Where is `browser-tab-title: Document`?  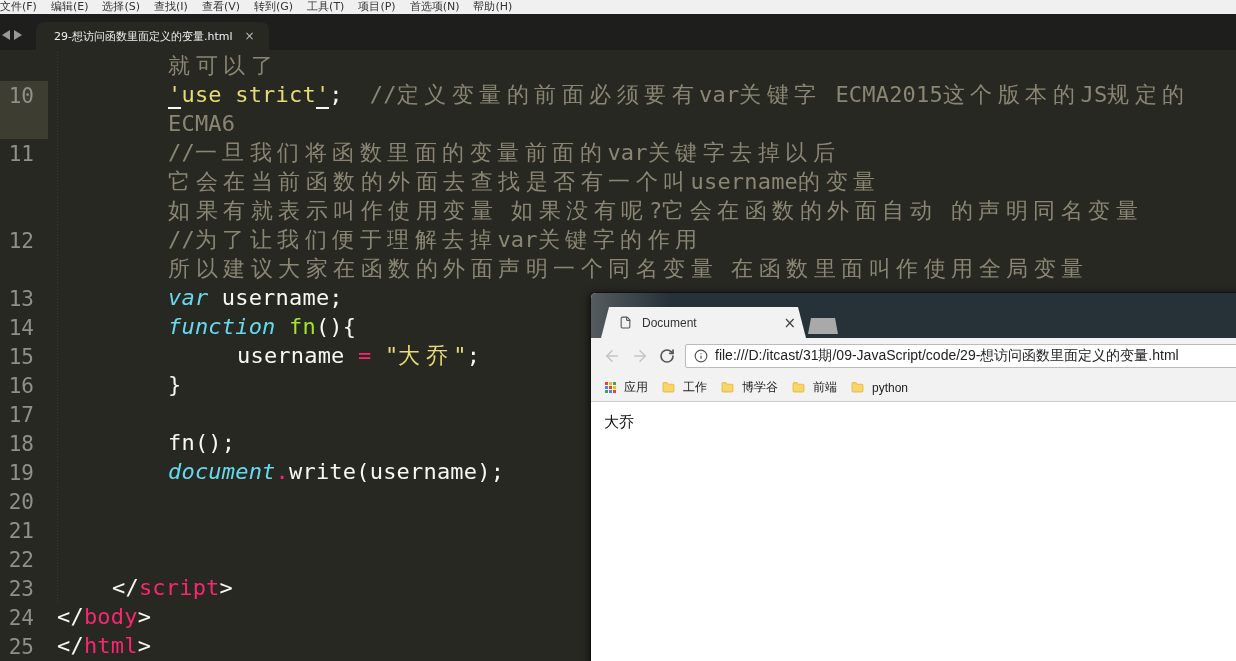 browser-tab-title: Document is located at coordinates (670, 322).